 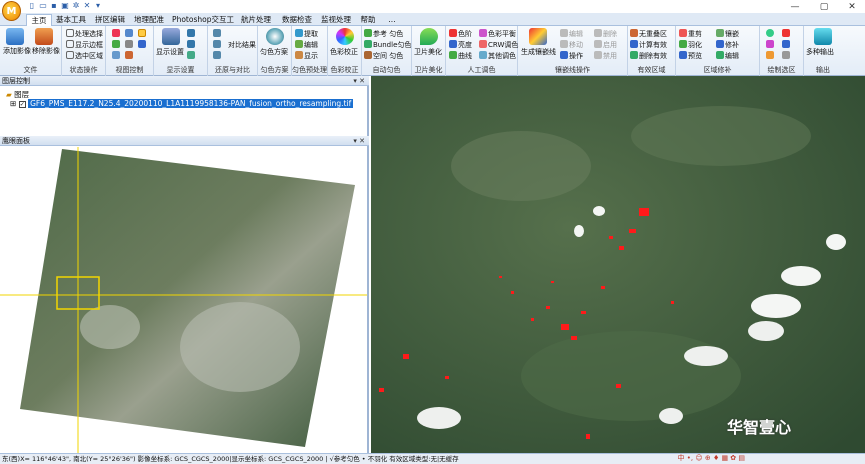 I want to click on region-edit-button: 编辑, so click(x=727, y=56).